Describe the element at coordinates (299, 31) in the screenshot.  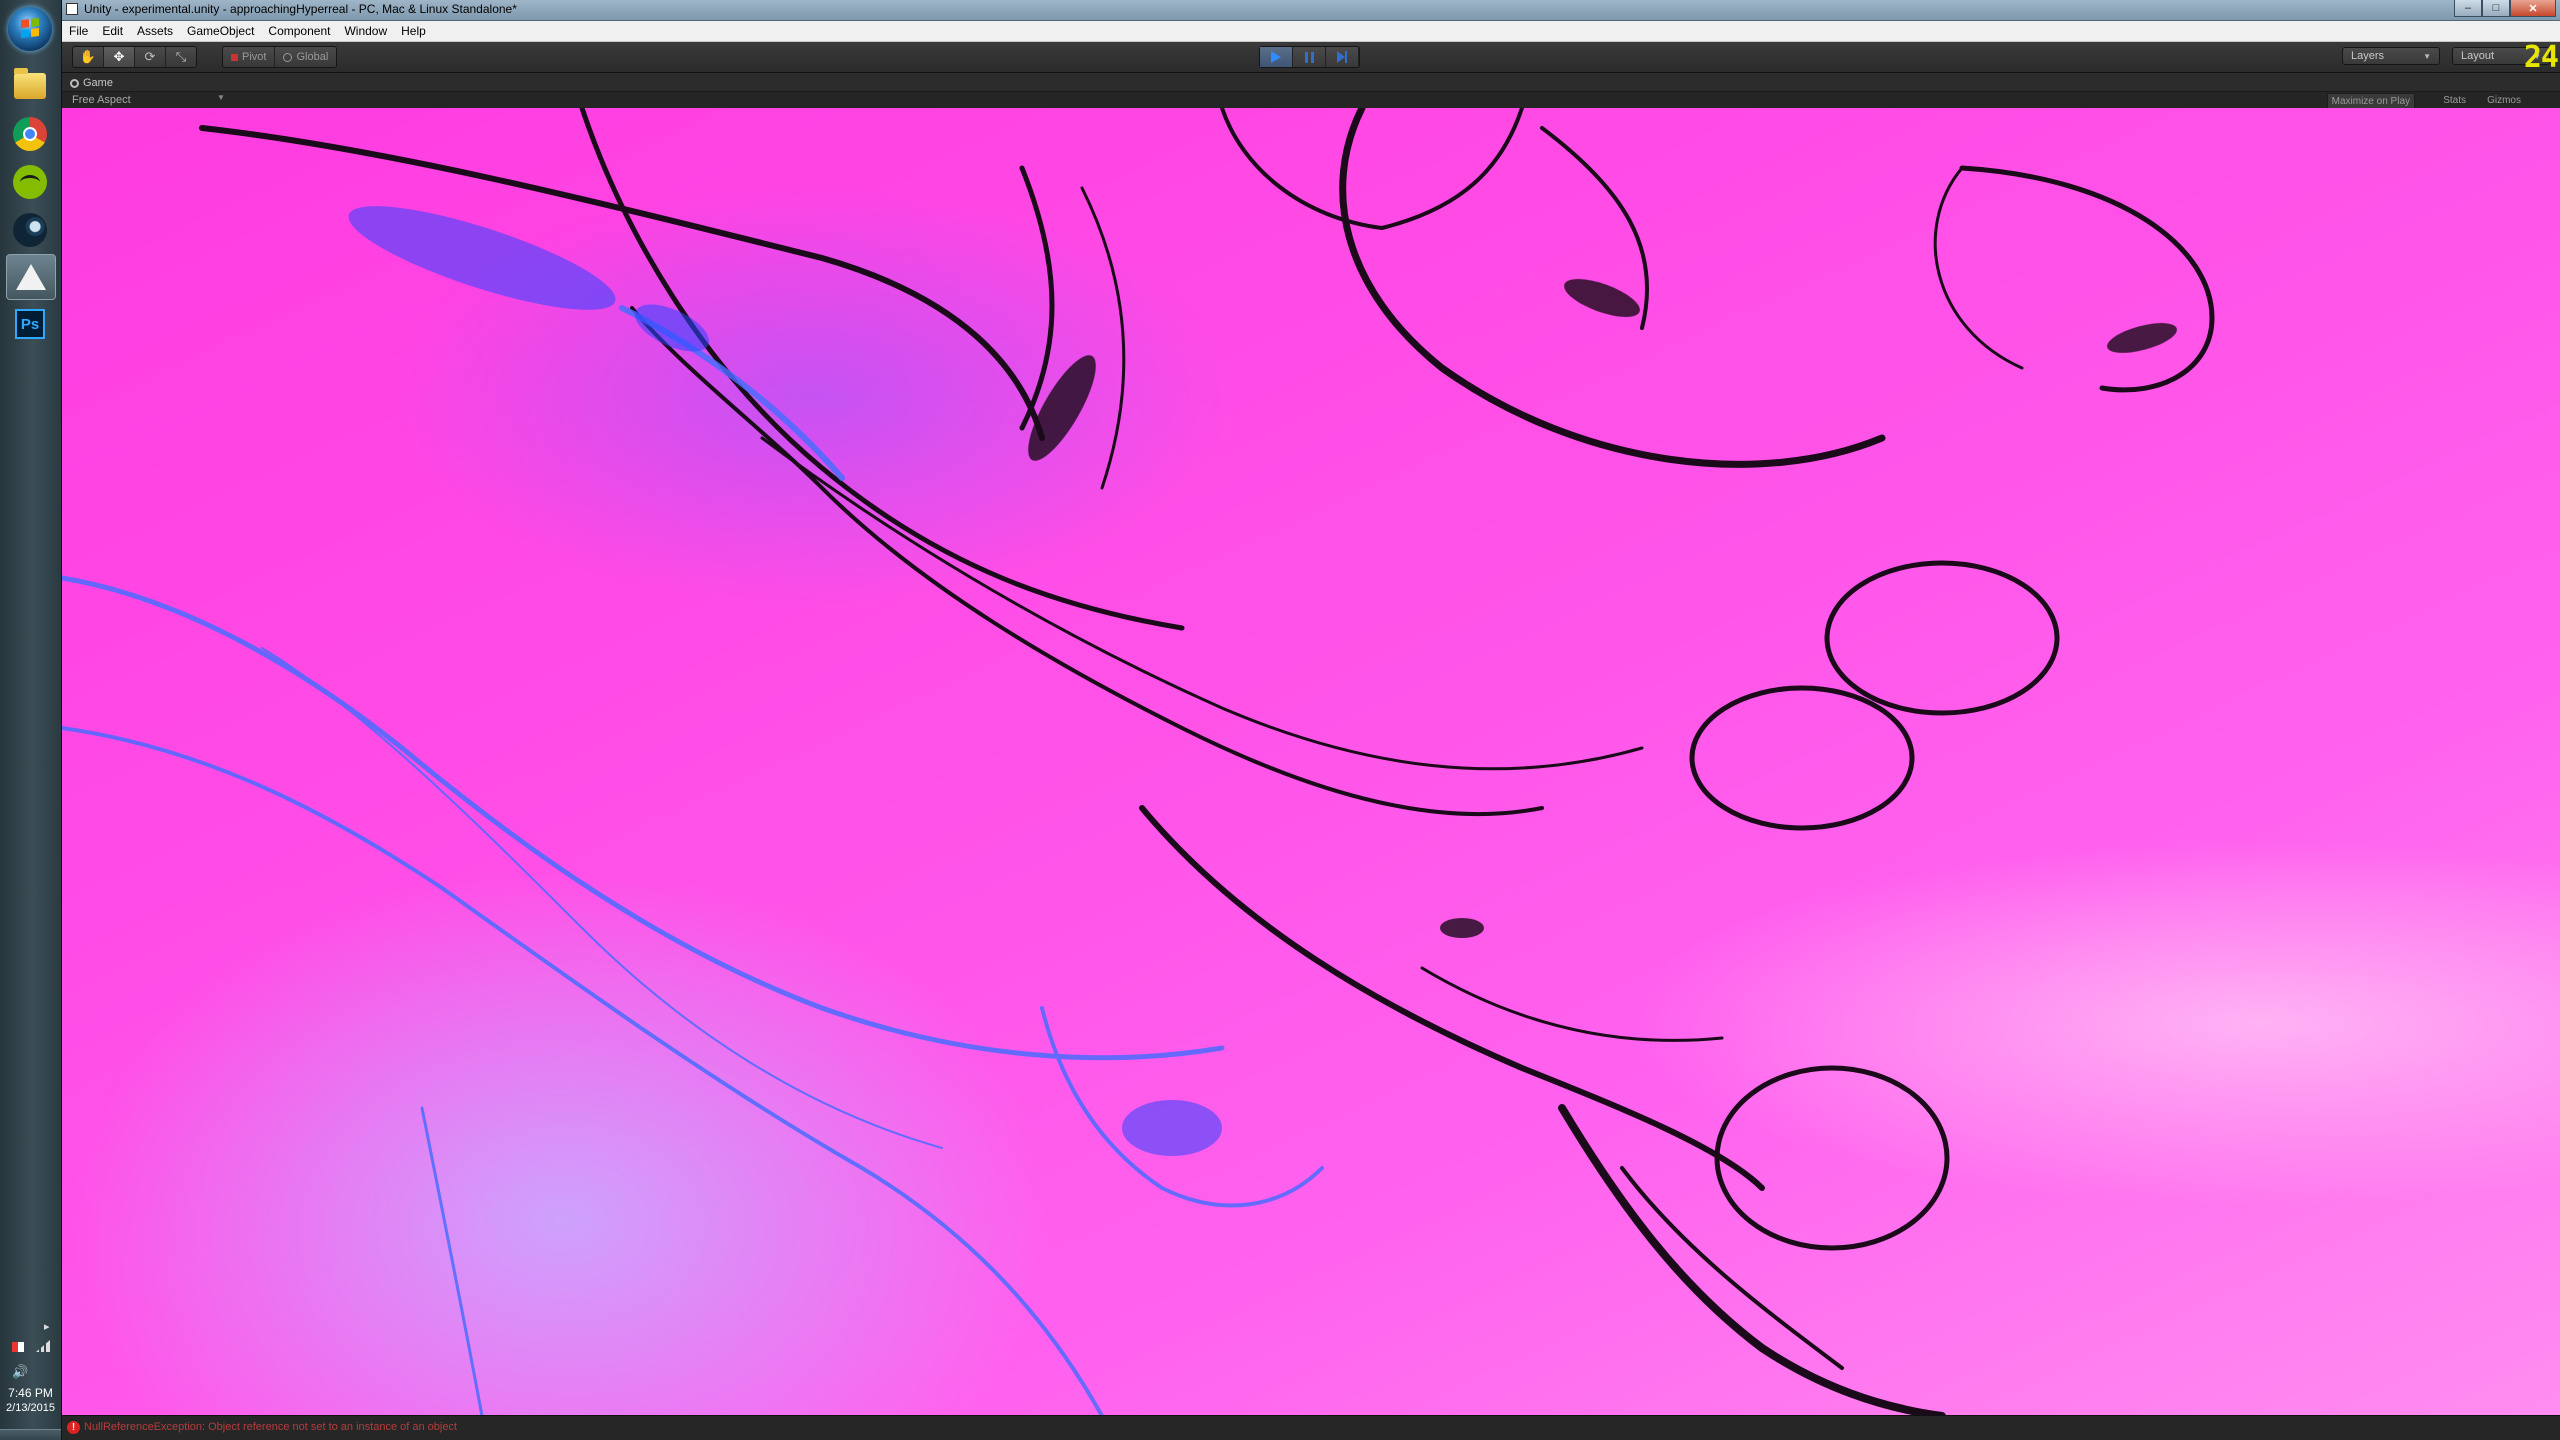
I see `menu-component: Component` at that location.